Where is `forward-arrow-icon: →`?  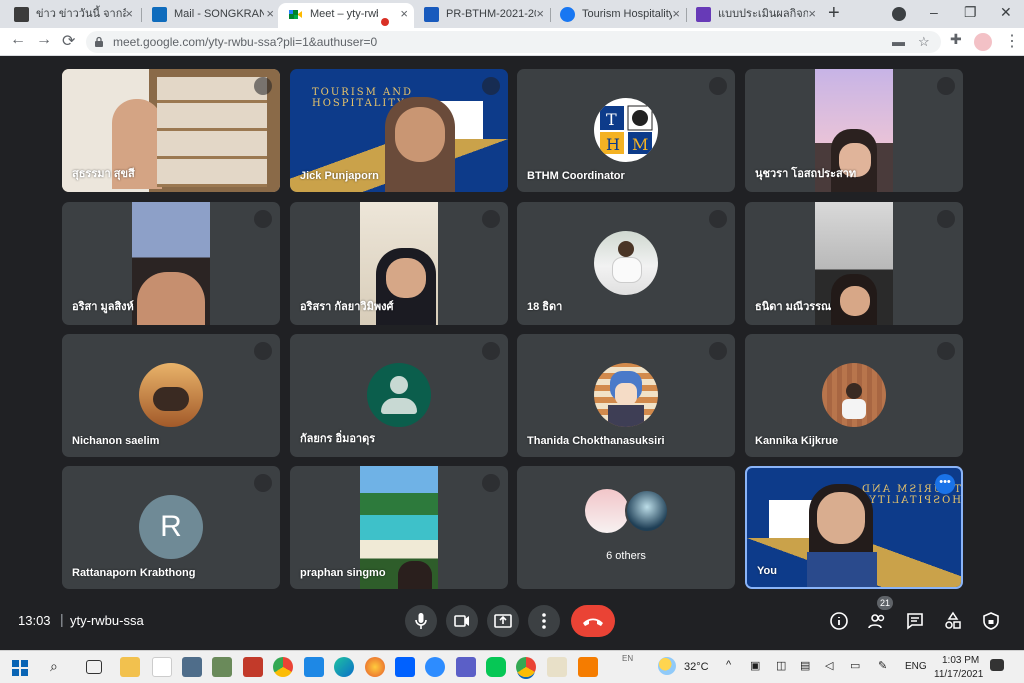
forward-arrow-icon: → is located at coordinates (44, 40).